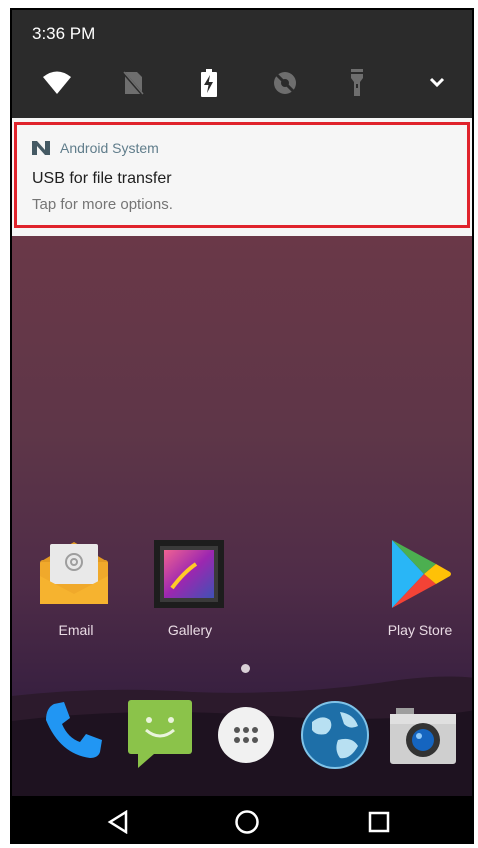  Describe the element at coordinates (357, 83) in the screenshot. I see `flashlight-icon` at that location.